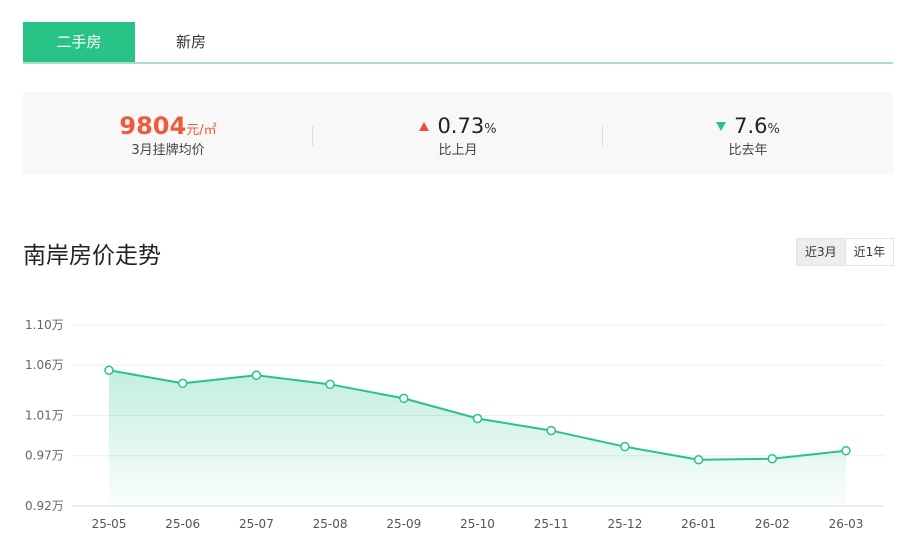 Image resolution: width=906 pixels, height=559 pixels. Describe the element at coordinates (751, 126) in the screenshot. I see `yoy-value: 7.6` at that location.